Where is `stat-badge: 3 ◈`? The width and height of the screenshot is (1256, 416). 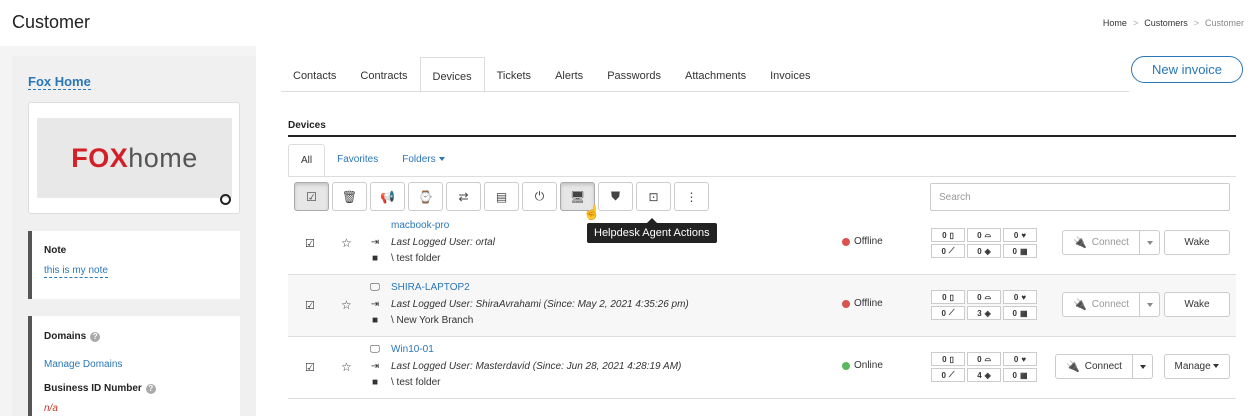 stat-badge: 3 ◈ is located at coordinates (984, 313).